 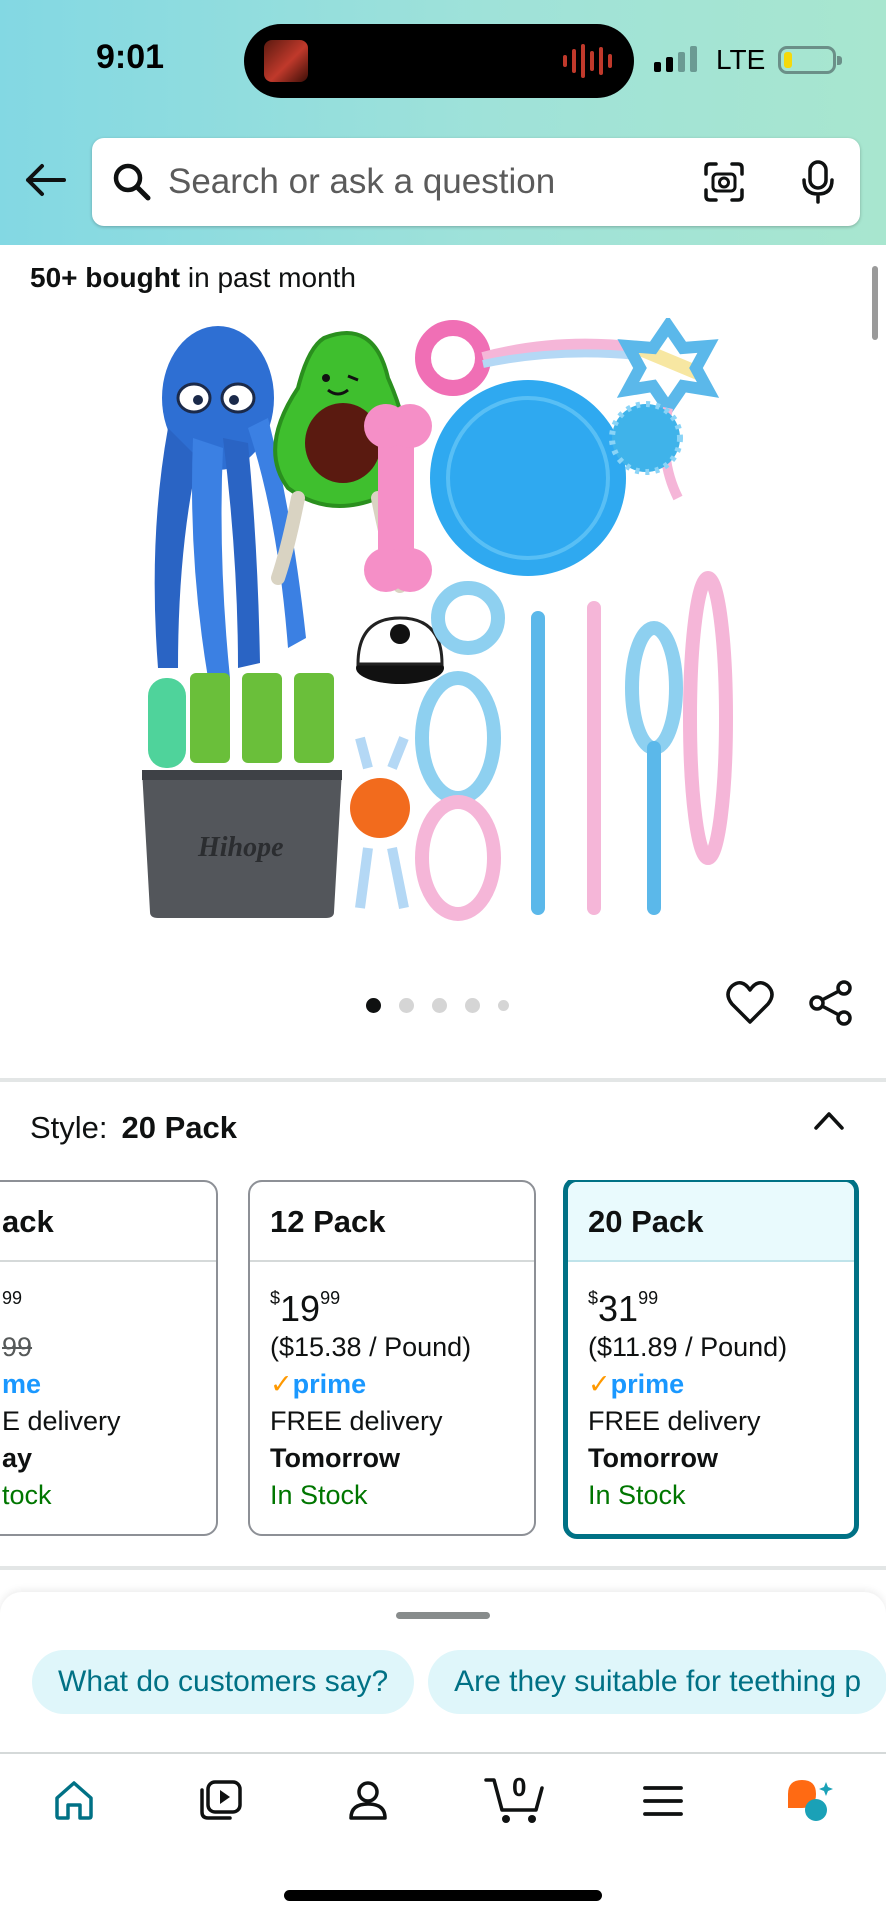 I want to click on menu-icon, so click(x=663, y=1801).